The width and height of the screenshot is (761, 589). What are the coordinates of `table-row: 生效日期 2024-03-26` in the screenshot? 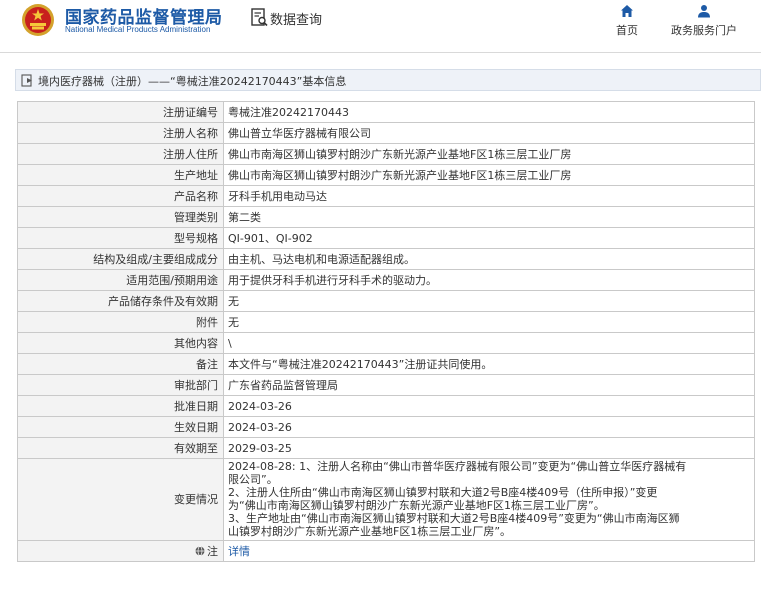 It's located at (386, 427).